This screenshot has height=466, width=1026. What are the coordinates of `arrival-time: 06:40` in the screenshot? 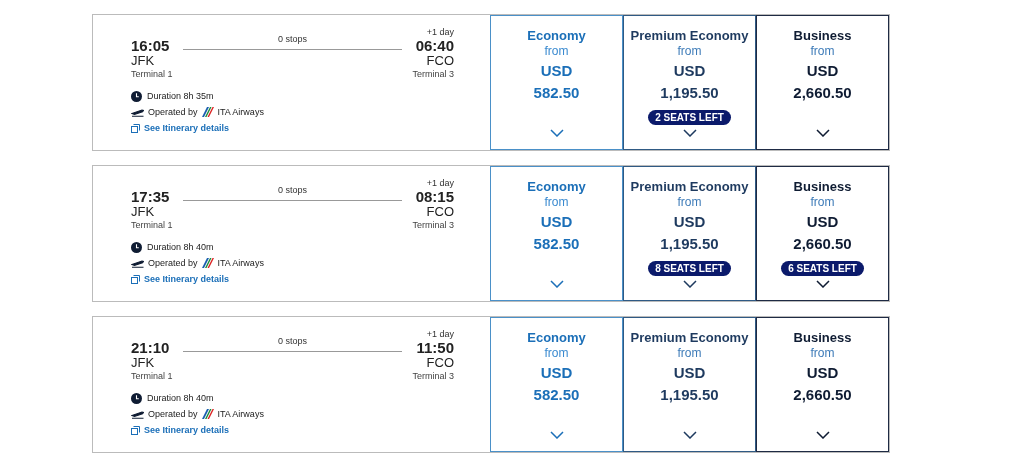 It's located at (434, 46).